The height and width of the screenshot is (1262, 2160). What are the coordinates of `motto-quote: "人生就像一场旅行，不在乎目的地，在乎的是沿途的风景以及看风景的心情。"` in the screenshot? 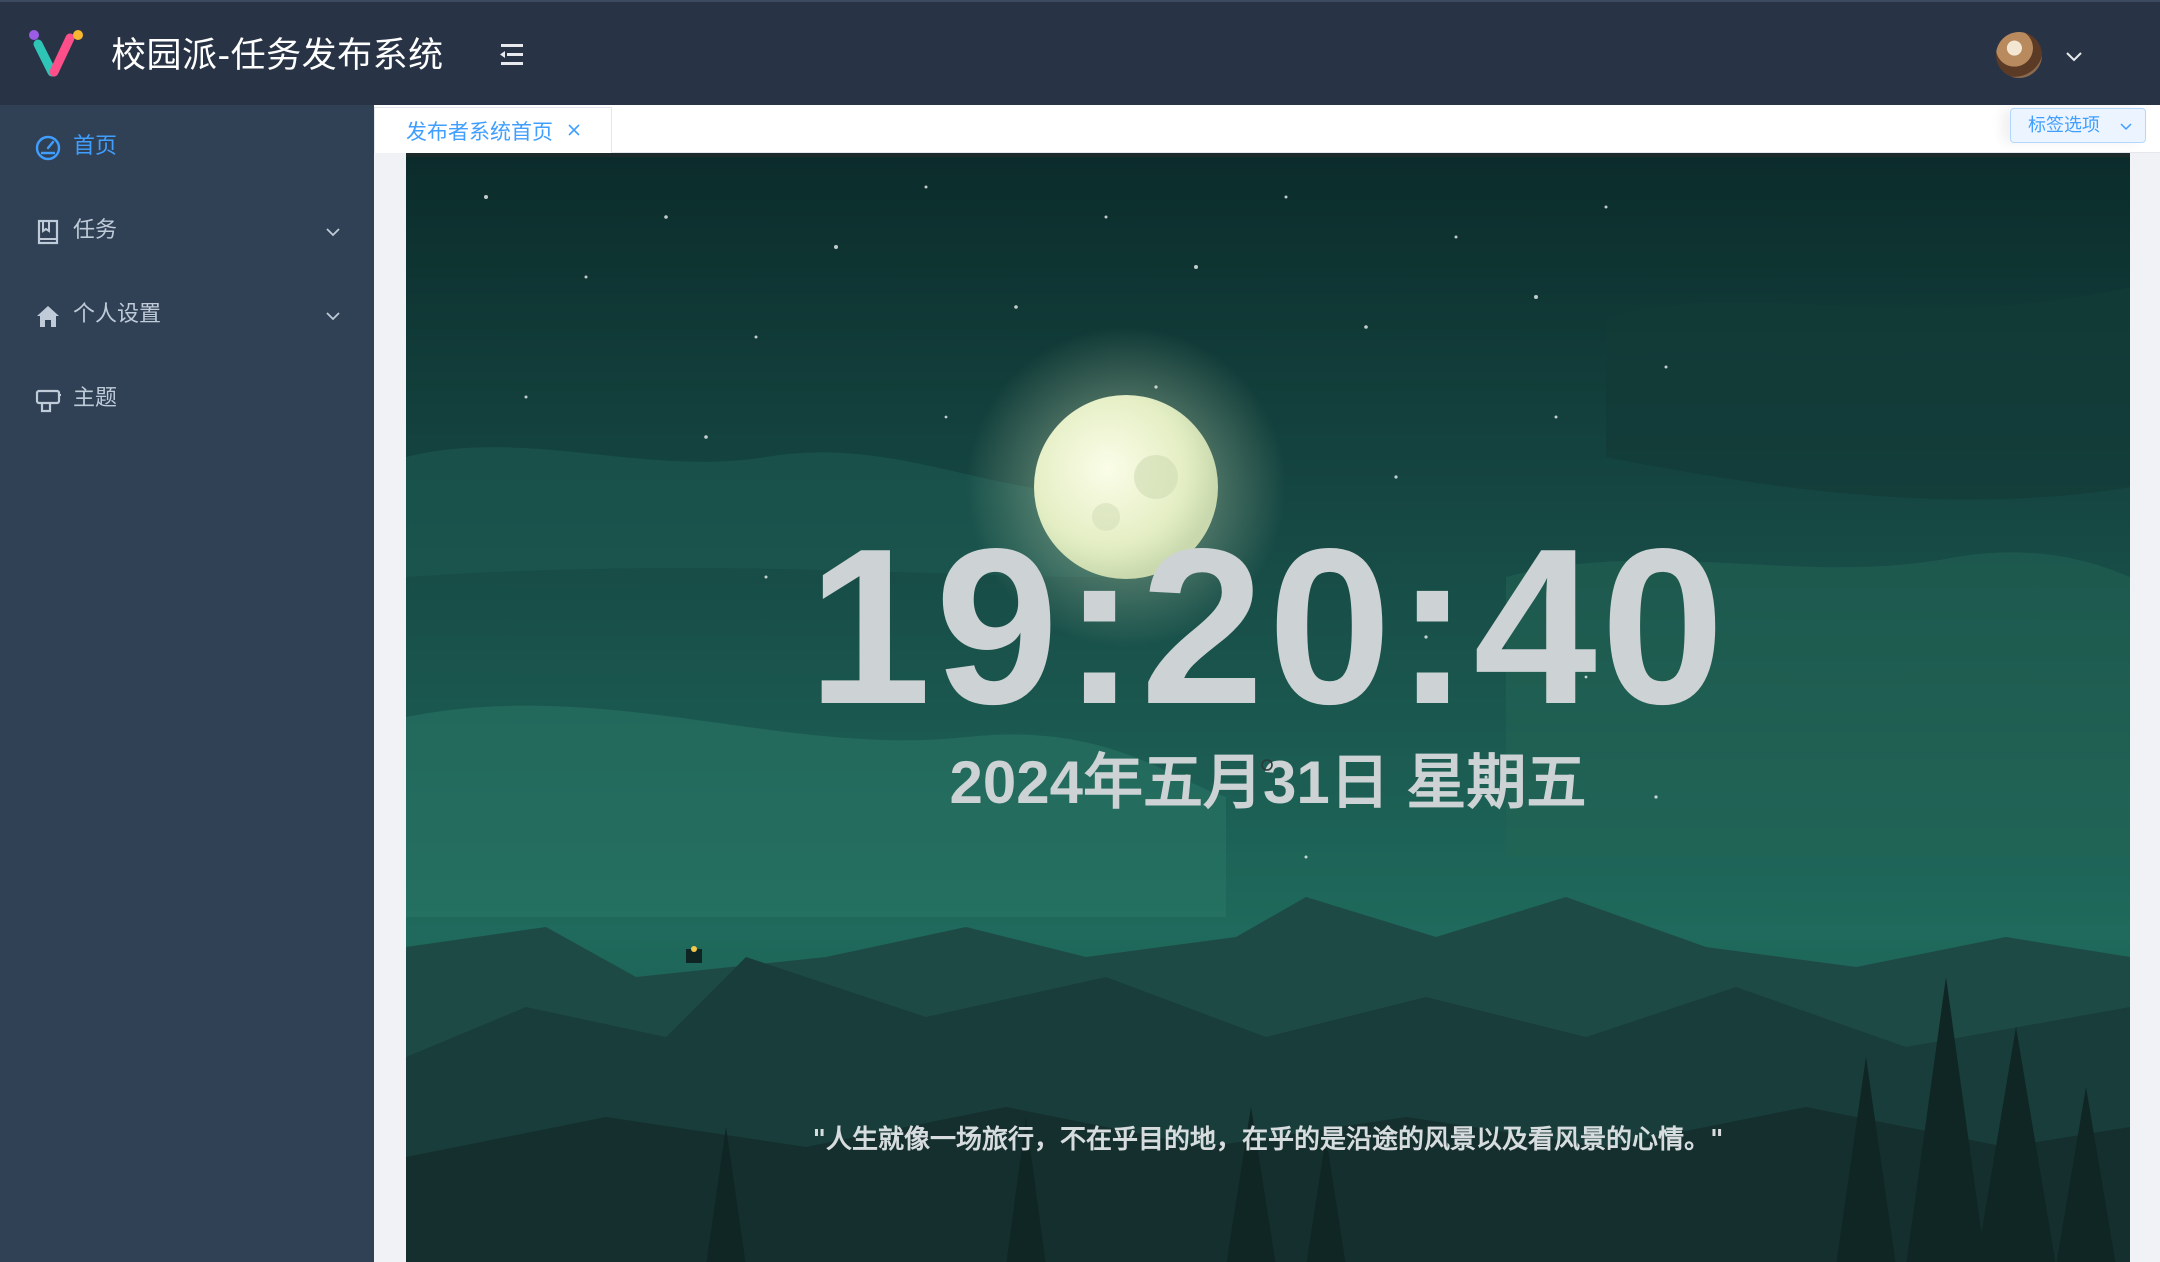 It's located at (1268, 1140).